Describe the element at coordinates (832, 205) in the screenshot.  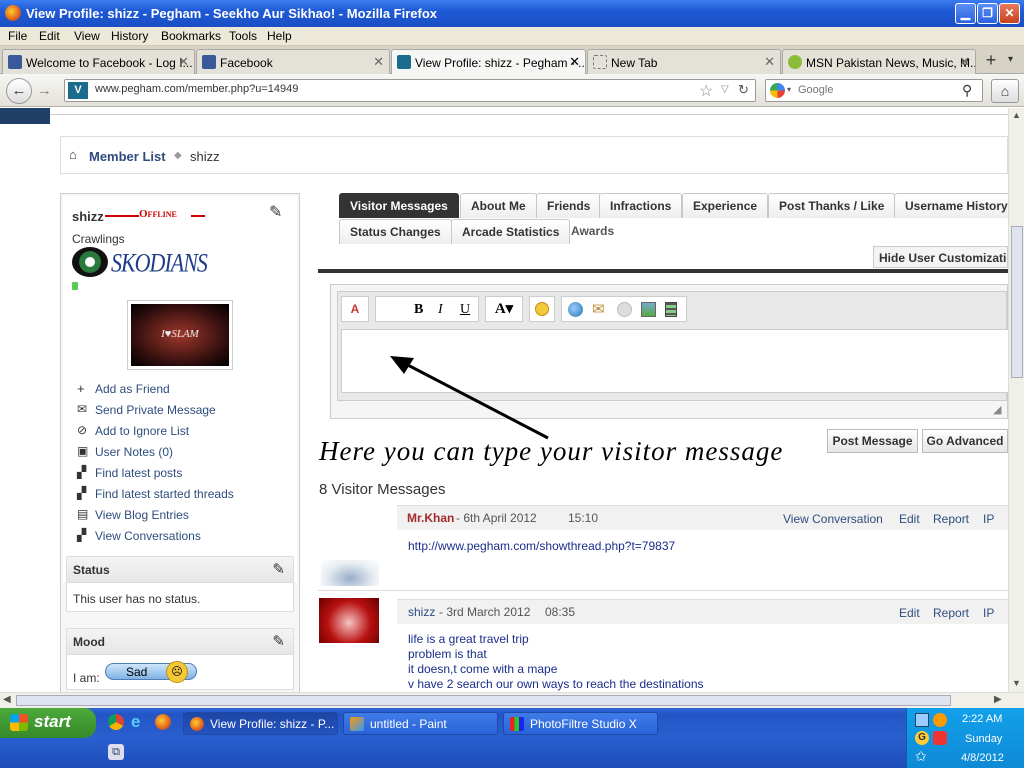
I see `tab-post-thanks: Post Thanks / Like` at that location.